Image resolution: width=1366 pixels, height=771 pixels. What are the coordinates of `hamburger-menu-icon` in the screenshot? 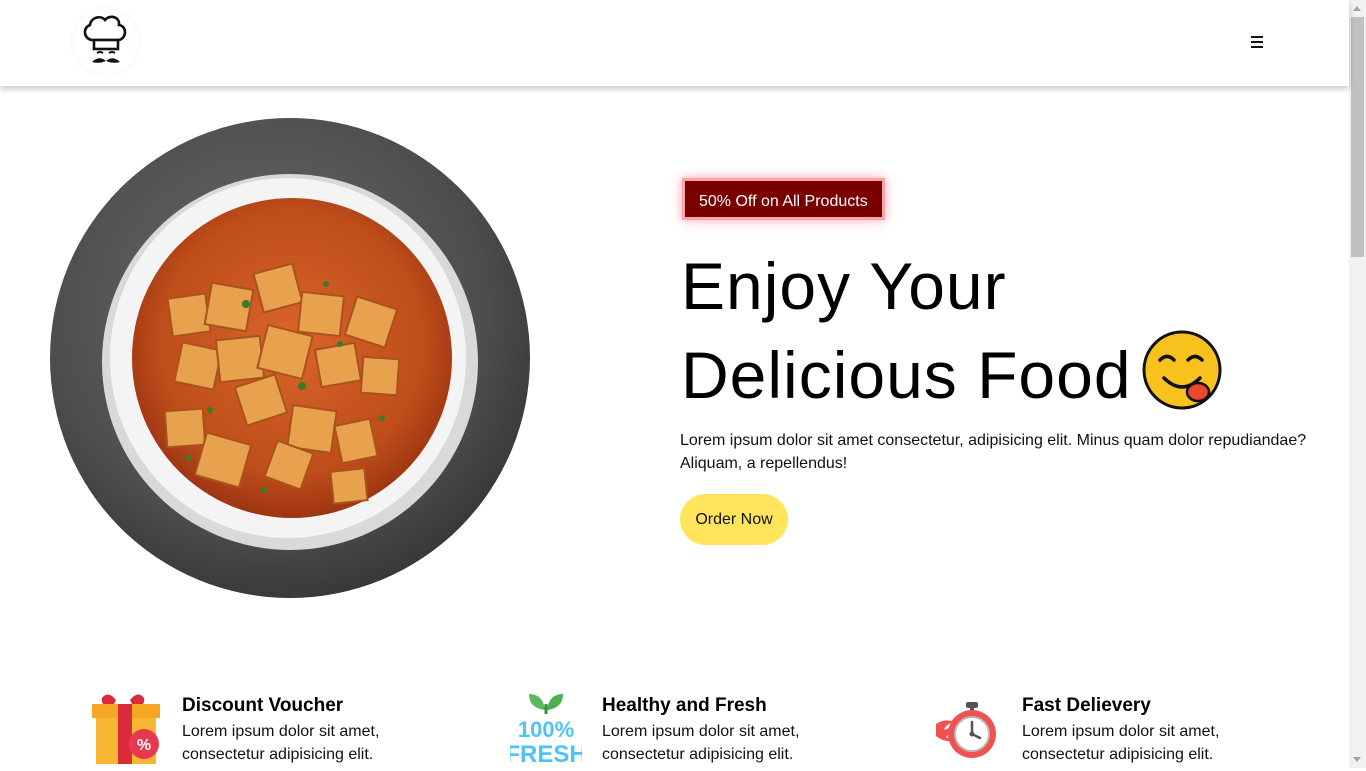 It's located at (1258, 42).